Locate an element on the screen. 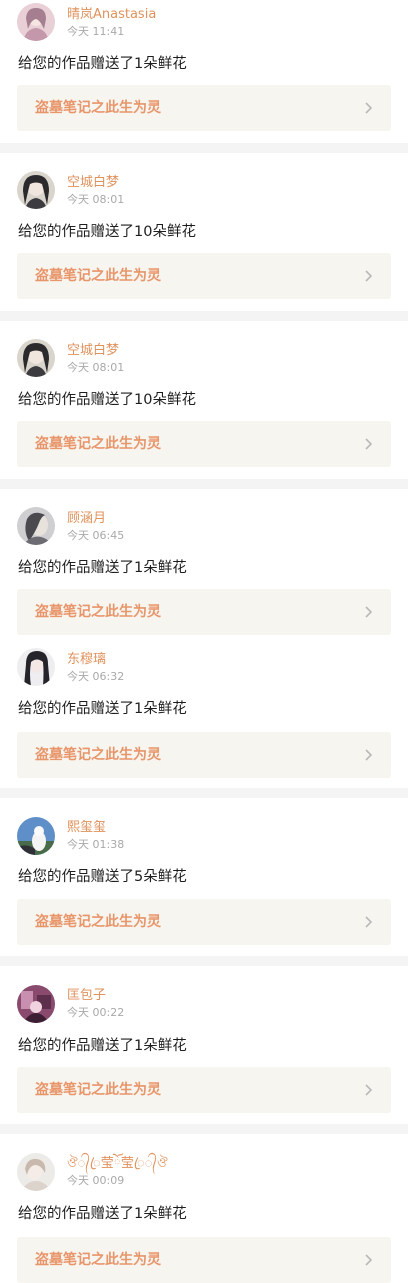  avatar-purple-scene-icon is located at coordinates (36, 1004).